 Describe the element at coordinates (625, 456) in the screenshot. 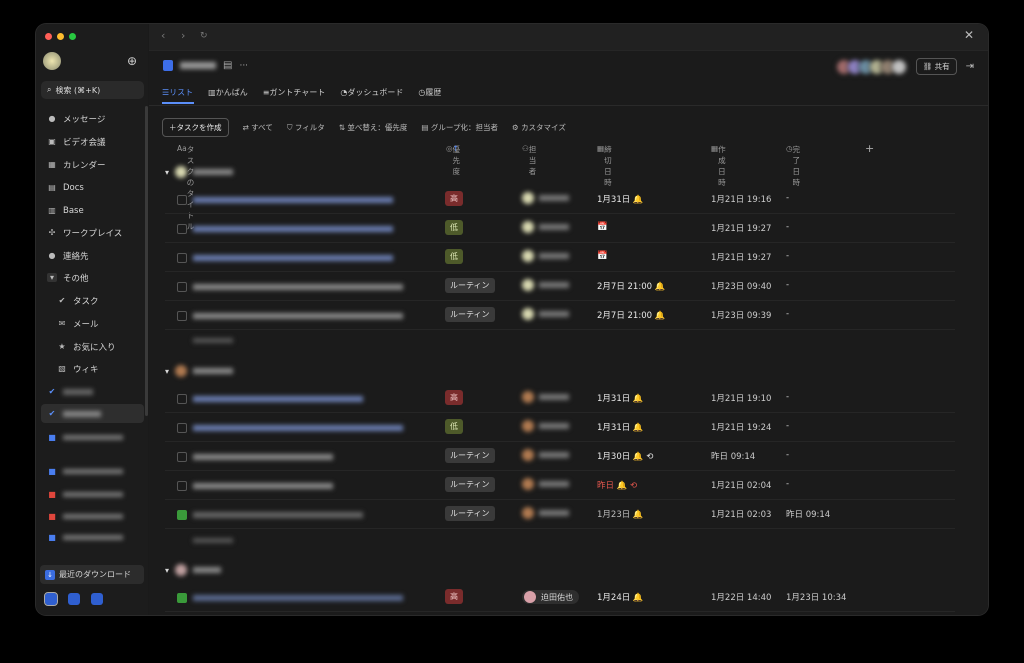

I see `due-date: 1月30日 🔔 ⟲` at that location.